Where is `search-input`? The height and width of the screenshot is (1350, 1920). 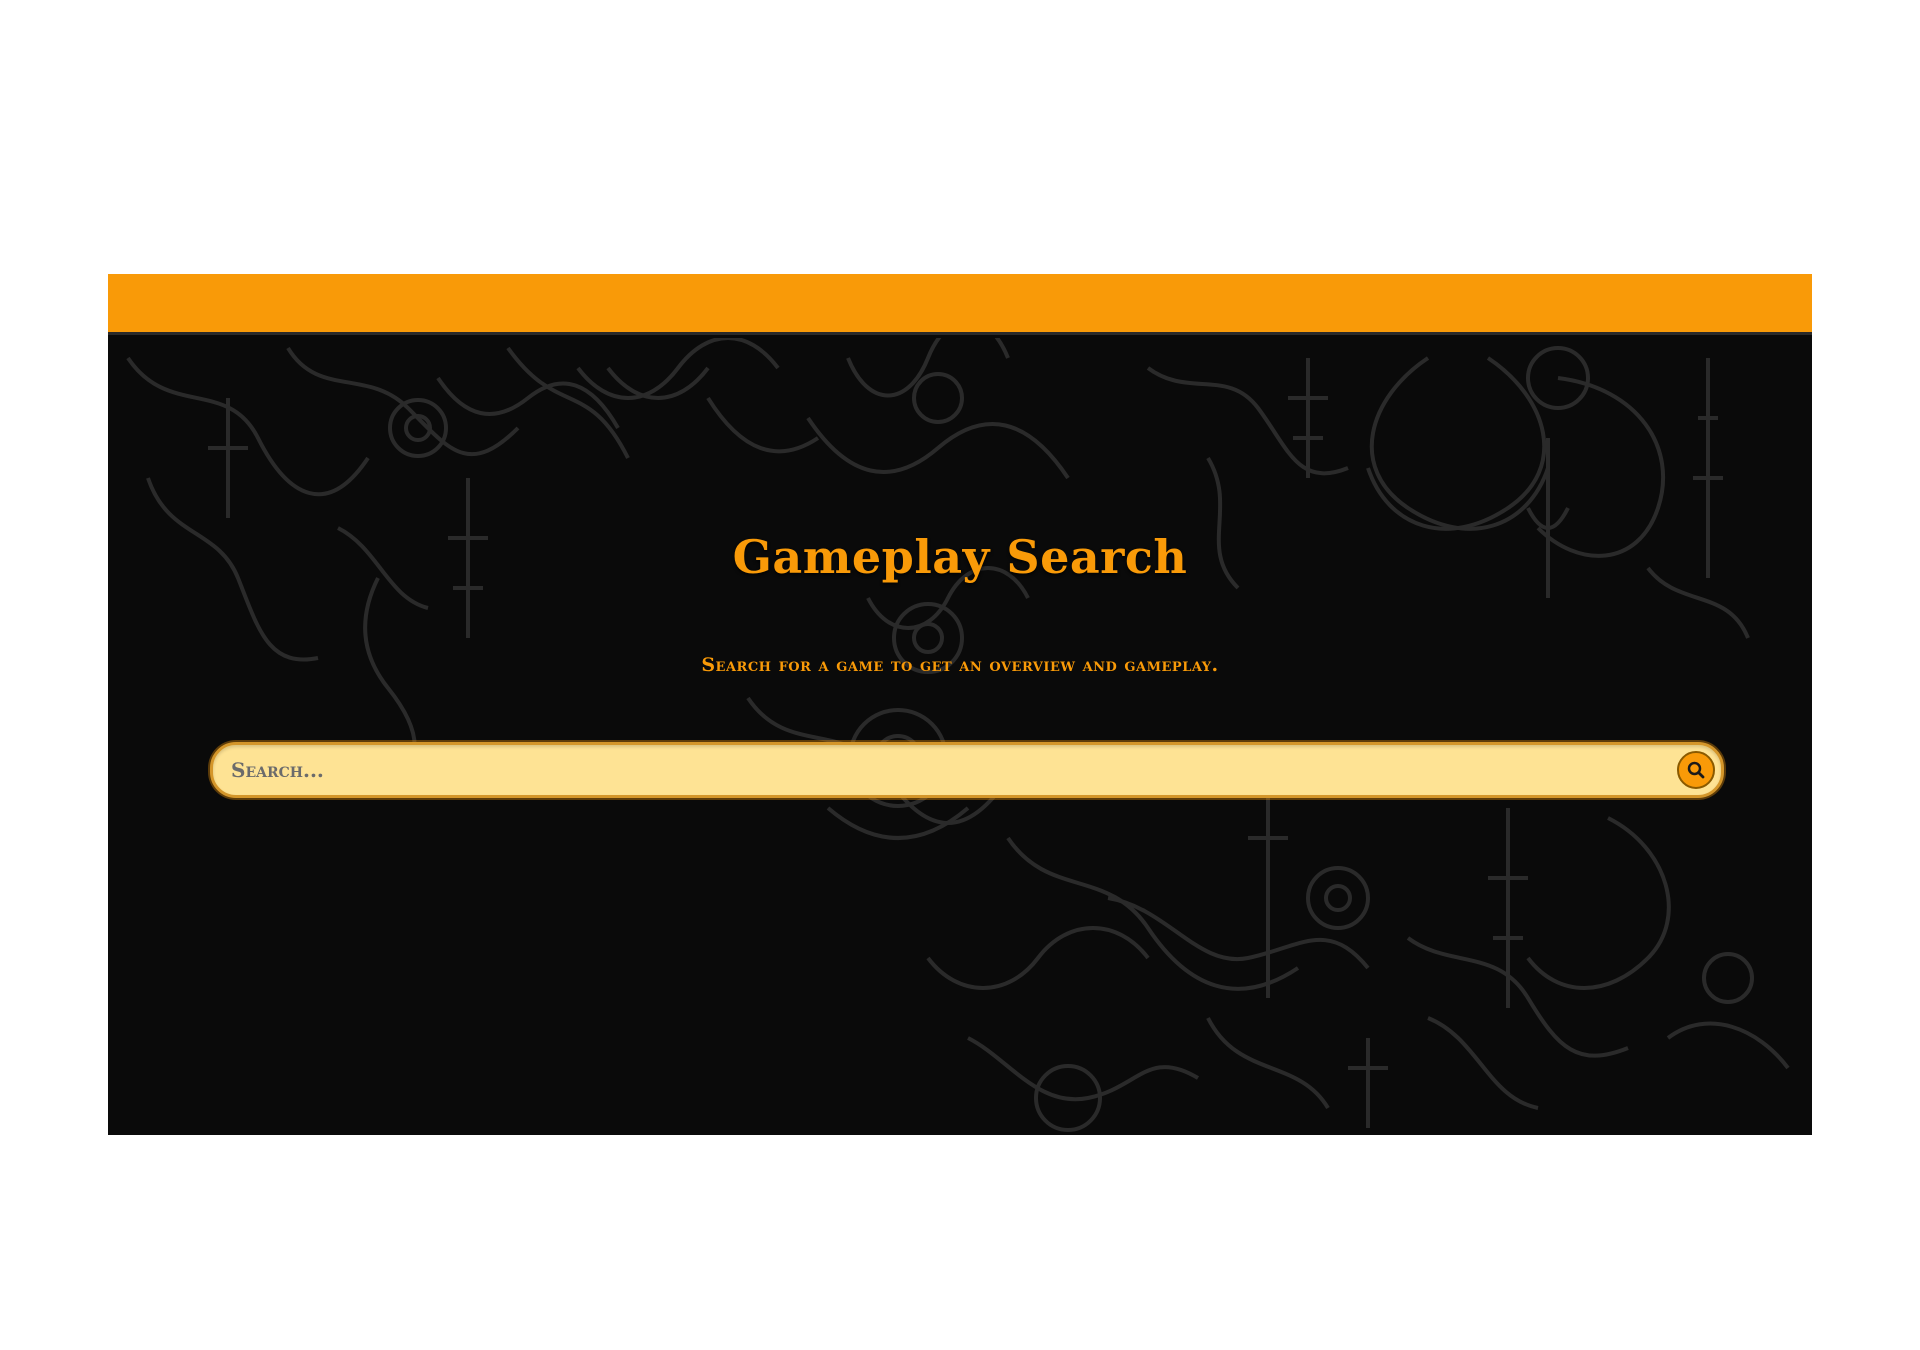
search-input is located at coordinates (931, 770).